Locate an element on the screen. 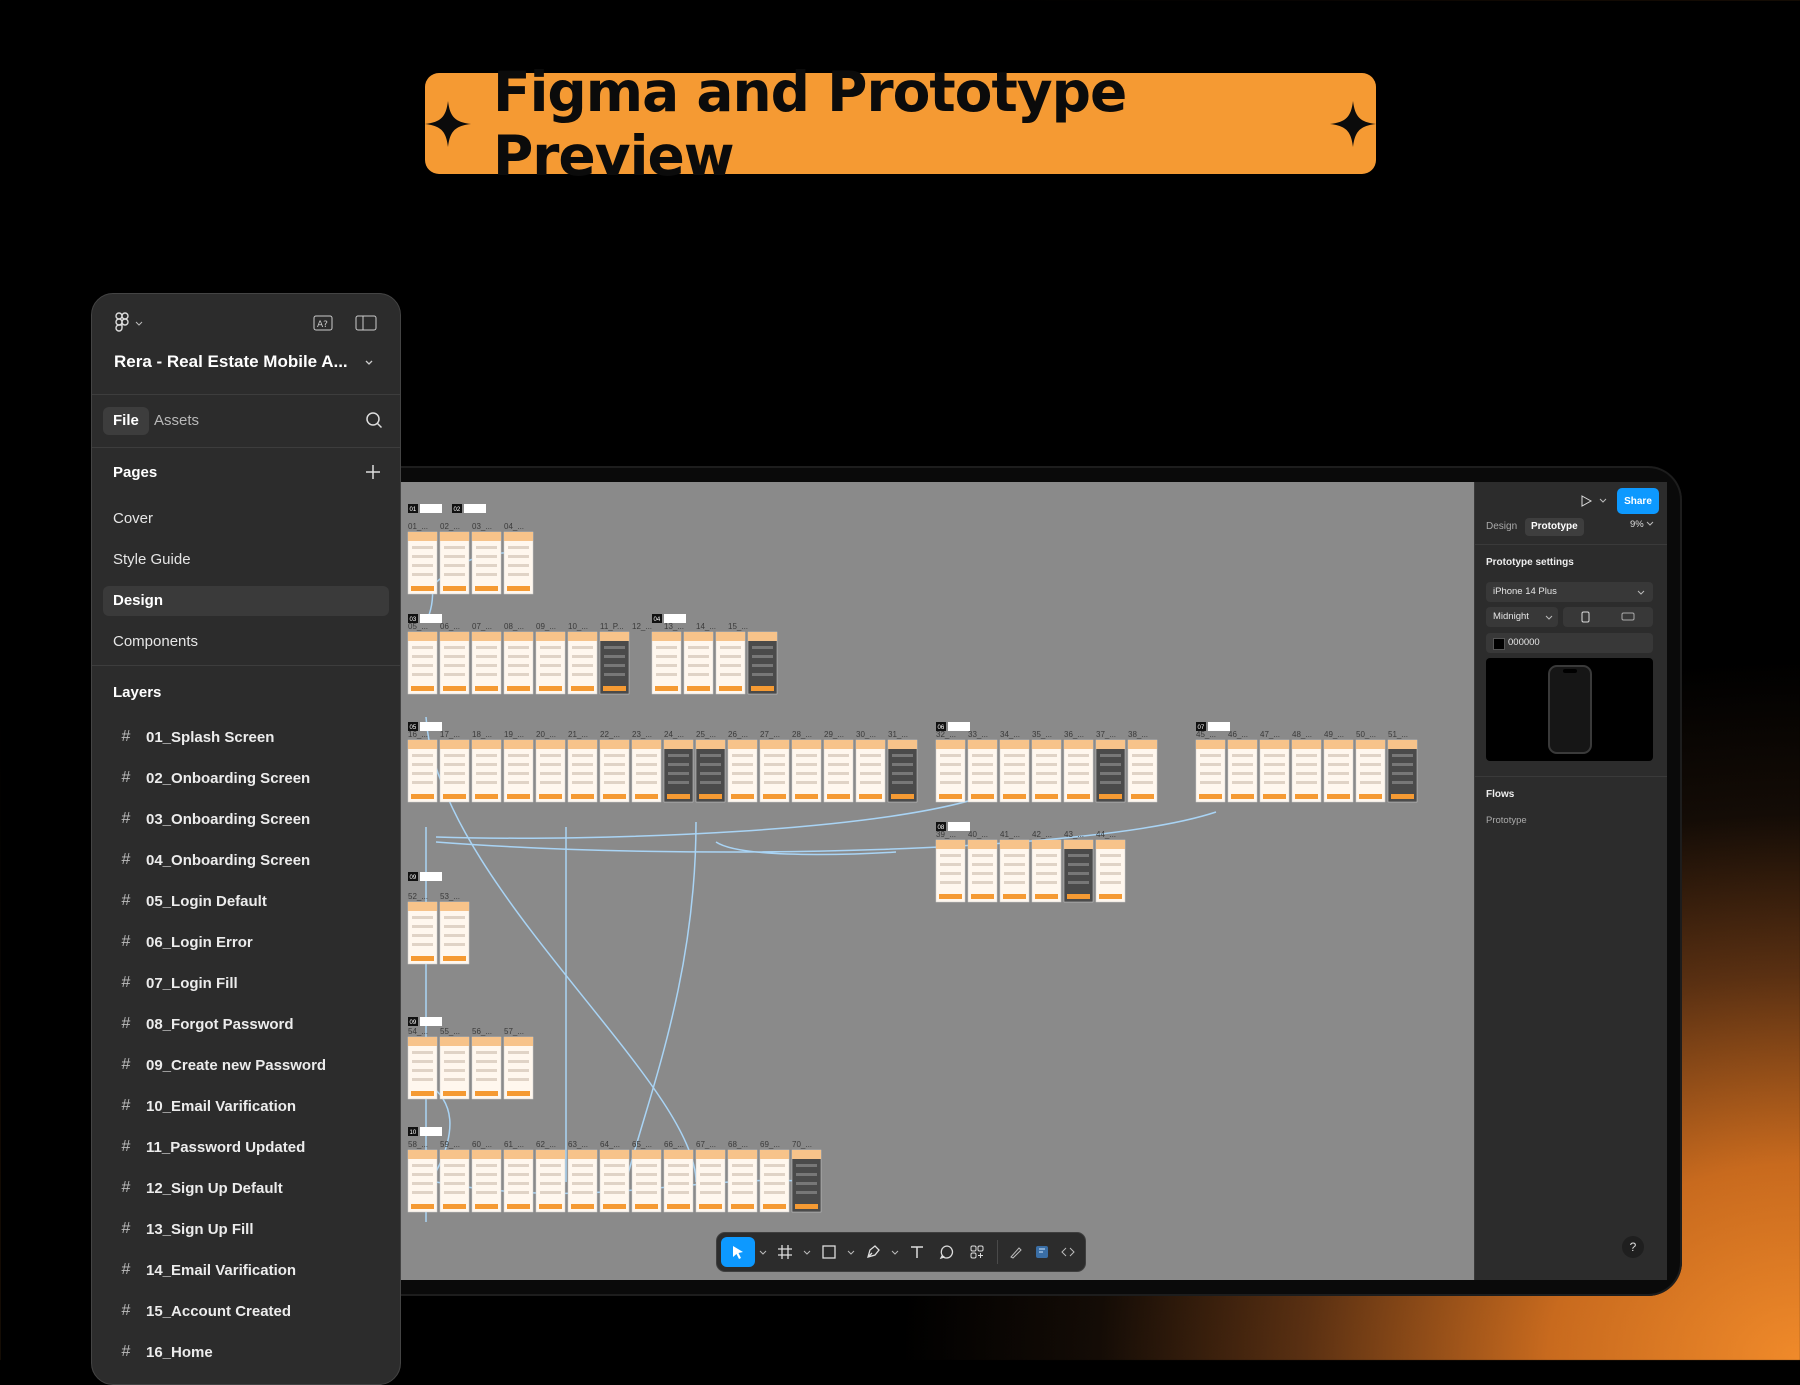 The height and width of the screenshot is (1385, 1800). color-swatch is located at coordinates (1499, 644).